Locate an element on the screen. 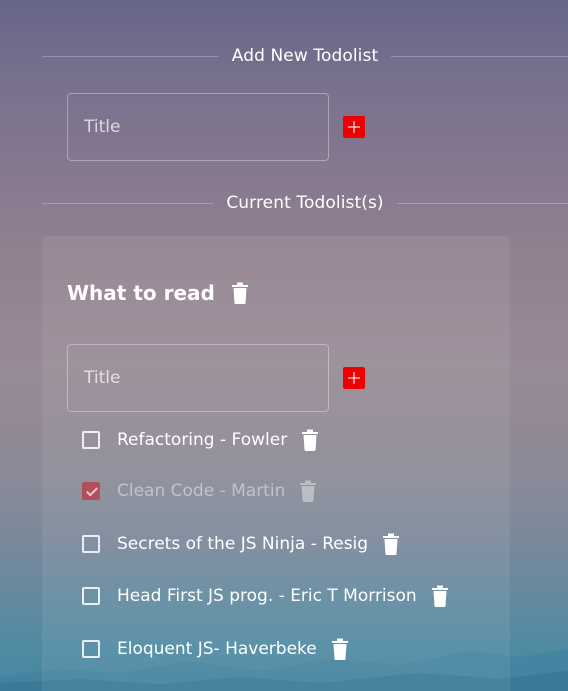 This screenshot has width=568, height=691. add-todolist-button is located at coordinates (354, 127).